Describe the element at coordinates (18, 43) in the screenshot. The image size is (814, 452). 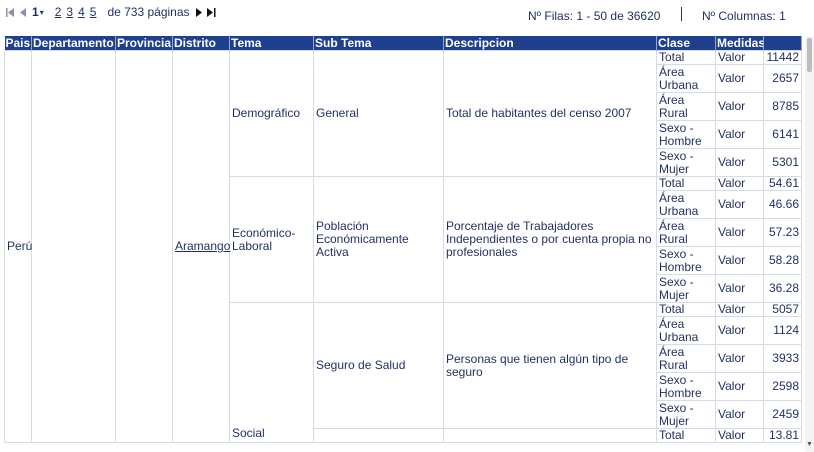
I see `col-header-pais: Pais` at that location.